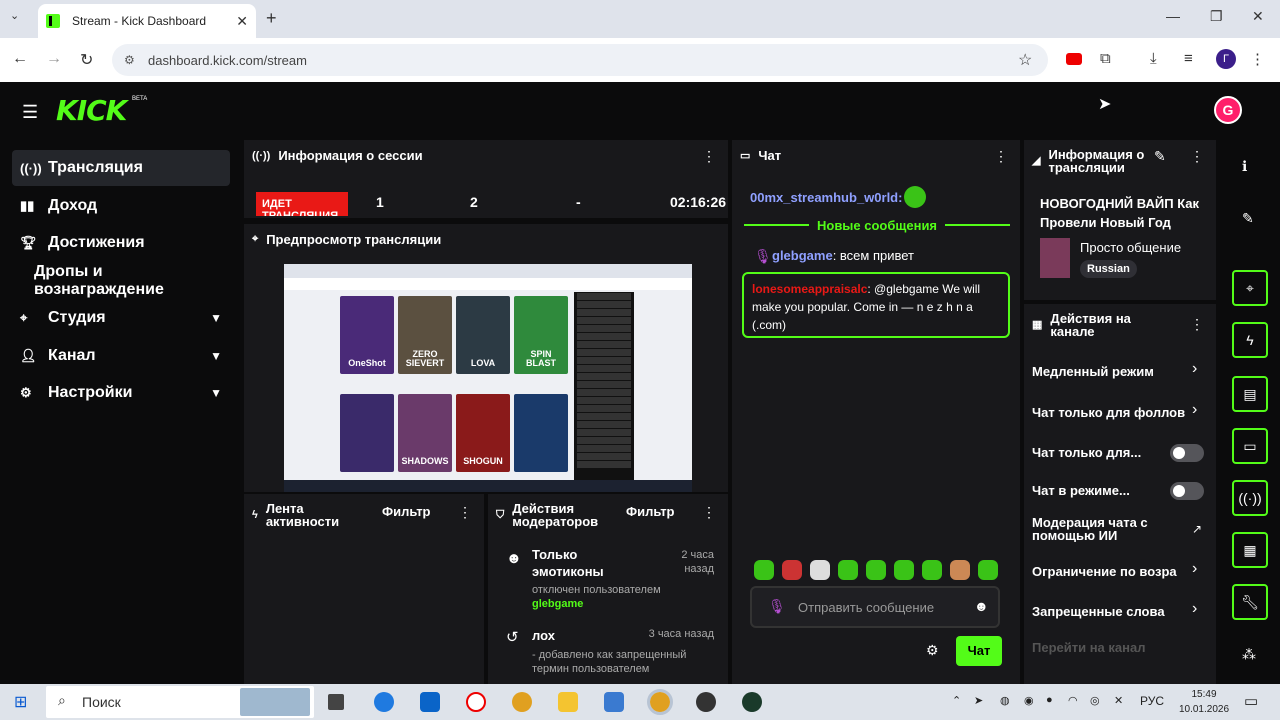 The image size is (1280, 720). I want to click on sidebar-item-drops: Дропы и вознаграждение, so click(121, 281).